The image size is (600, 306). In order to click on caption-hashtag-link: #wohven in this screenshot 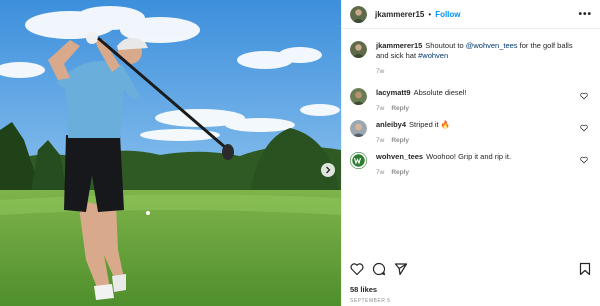, I will do `click(433, 55)`.